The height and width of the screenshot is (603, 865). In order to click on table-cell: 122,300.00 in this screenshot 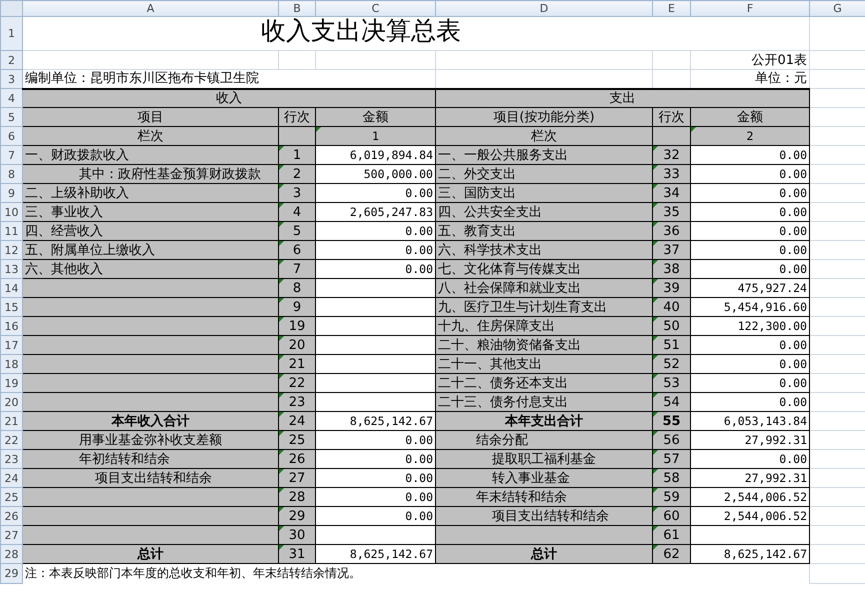, I will do `click(750, 326)`.